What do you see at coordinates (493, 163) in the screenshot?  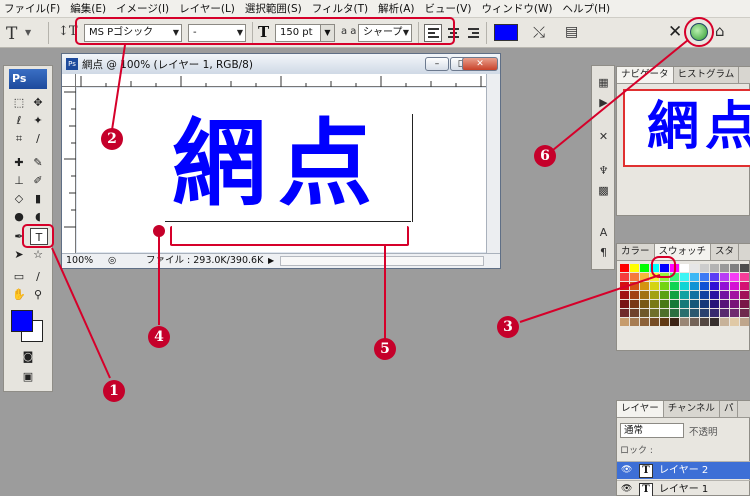 I see `vertical-scrollbar` at bounding box center [493, 163].